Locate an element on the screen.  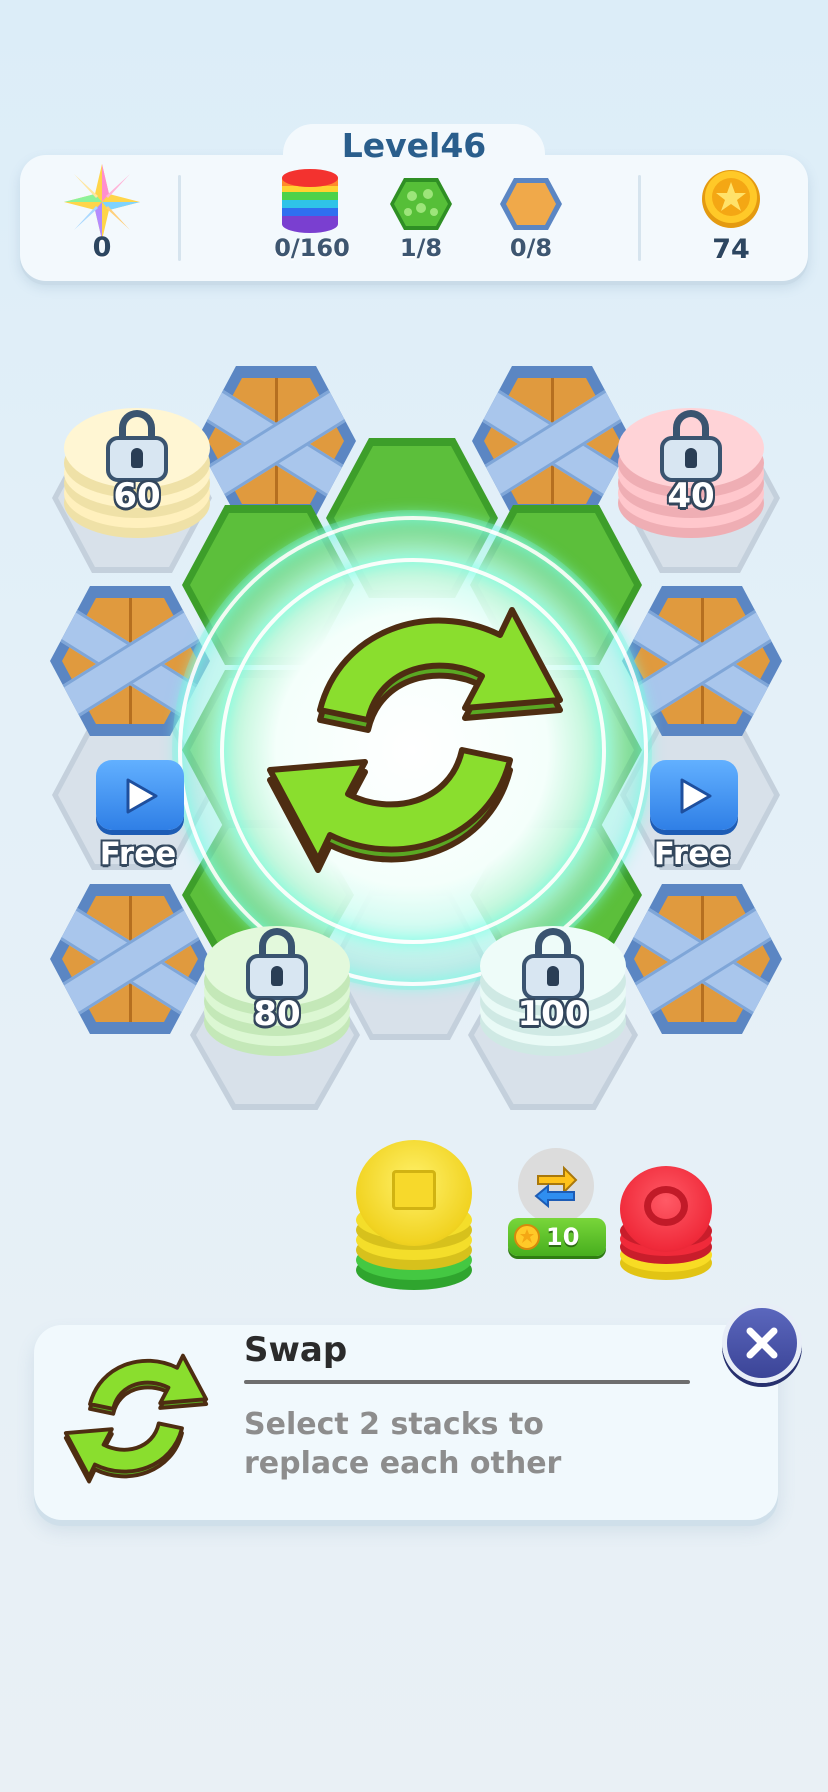
locked-stack-40: 40 is located at coordinates (691, 473).